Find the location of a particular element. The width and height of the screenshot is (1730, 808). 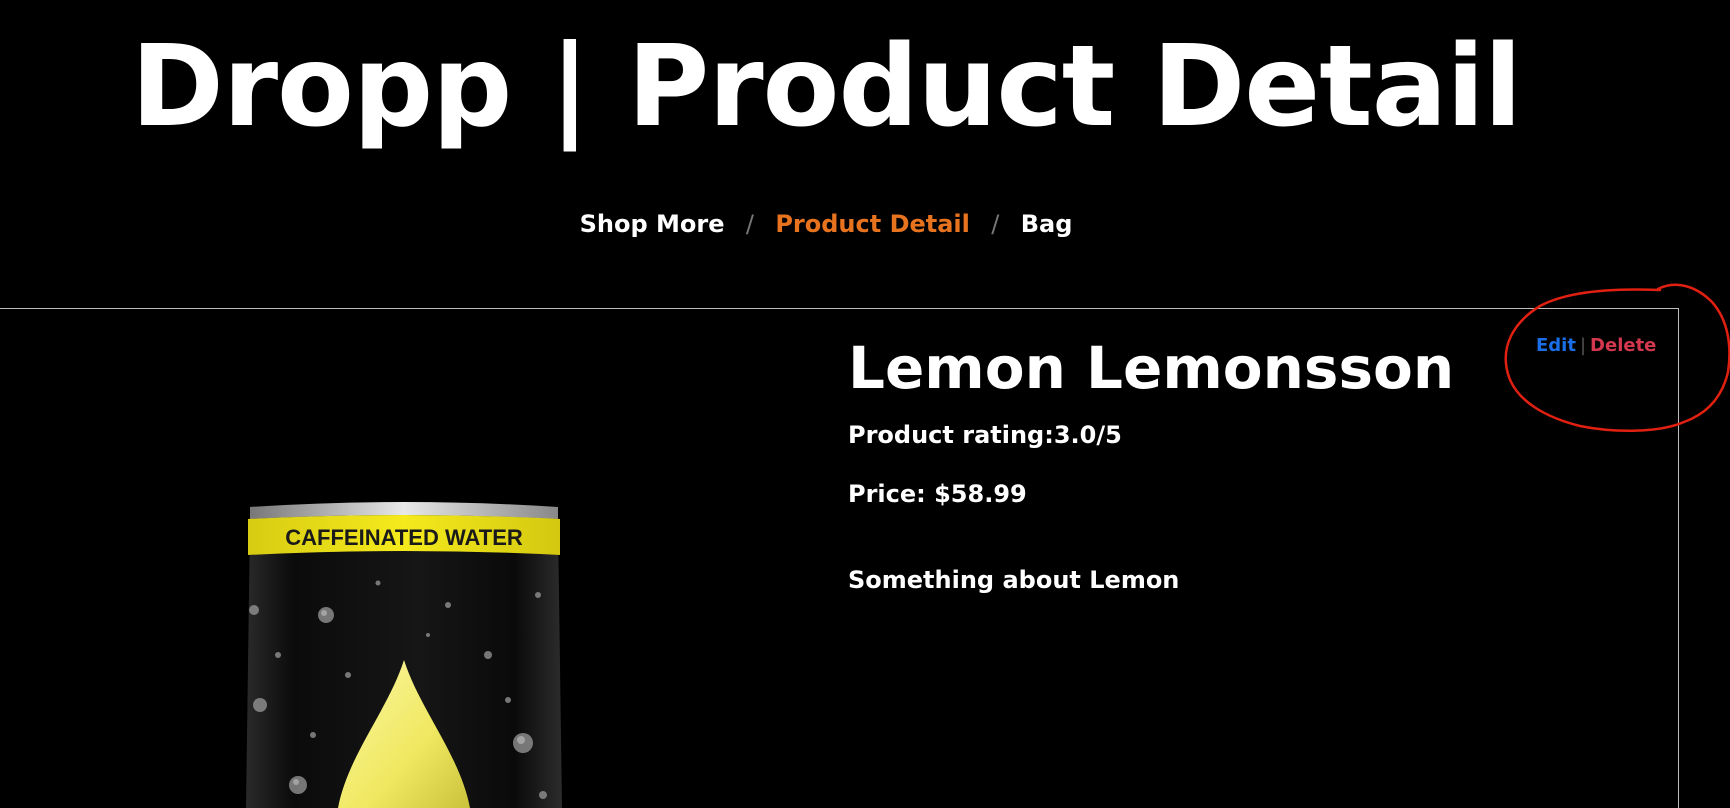

product-price: Price: $58.99 is located at coordinates (937, 494).